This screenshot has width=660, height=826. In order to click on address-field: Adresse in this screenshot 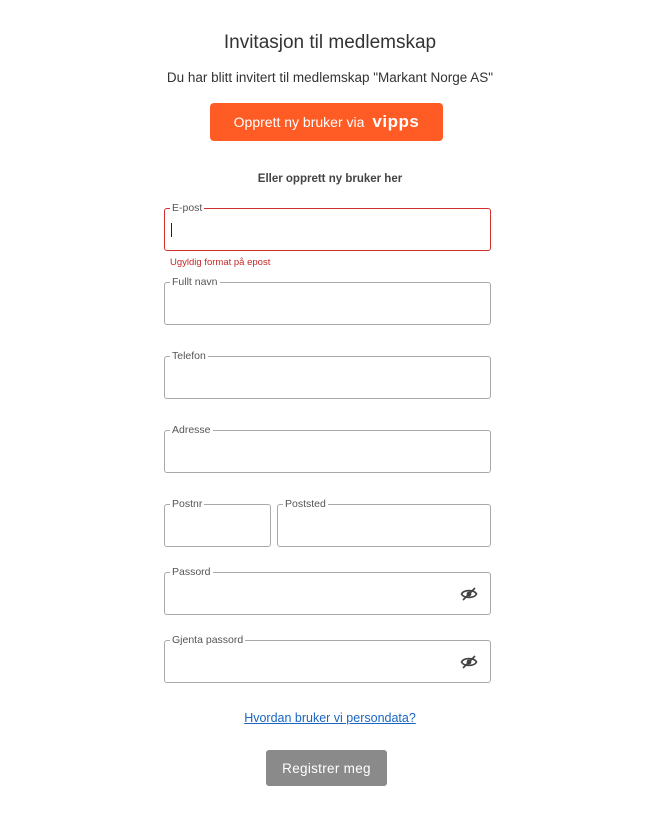, I will do `click(327, 448)`.